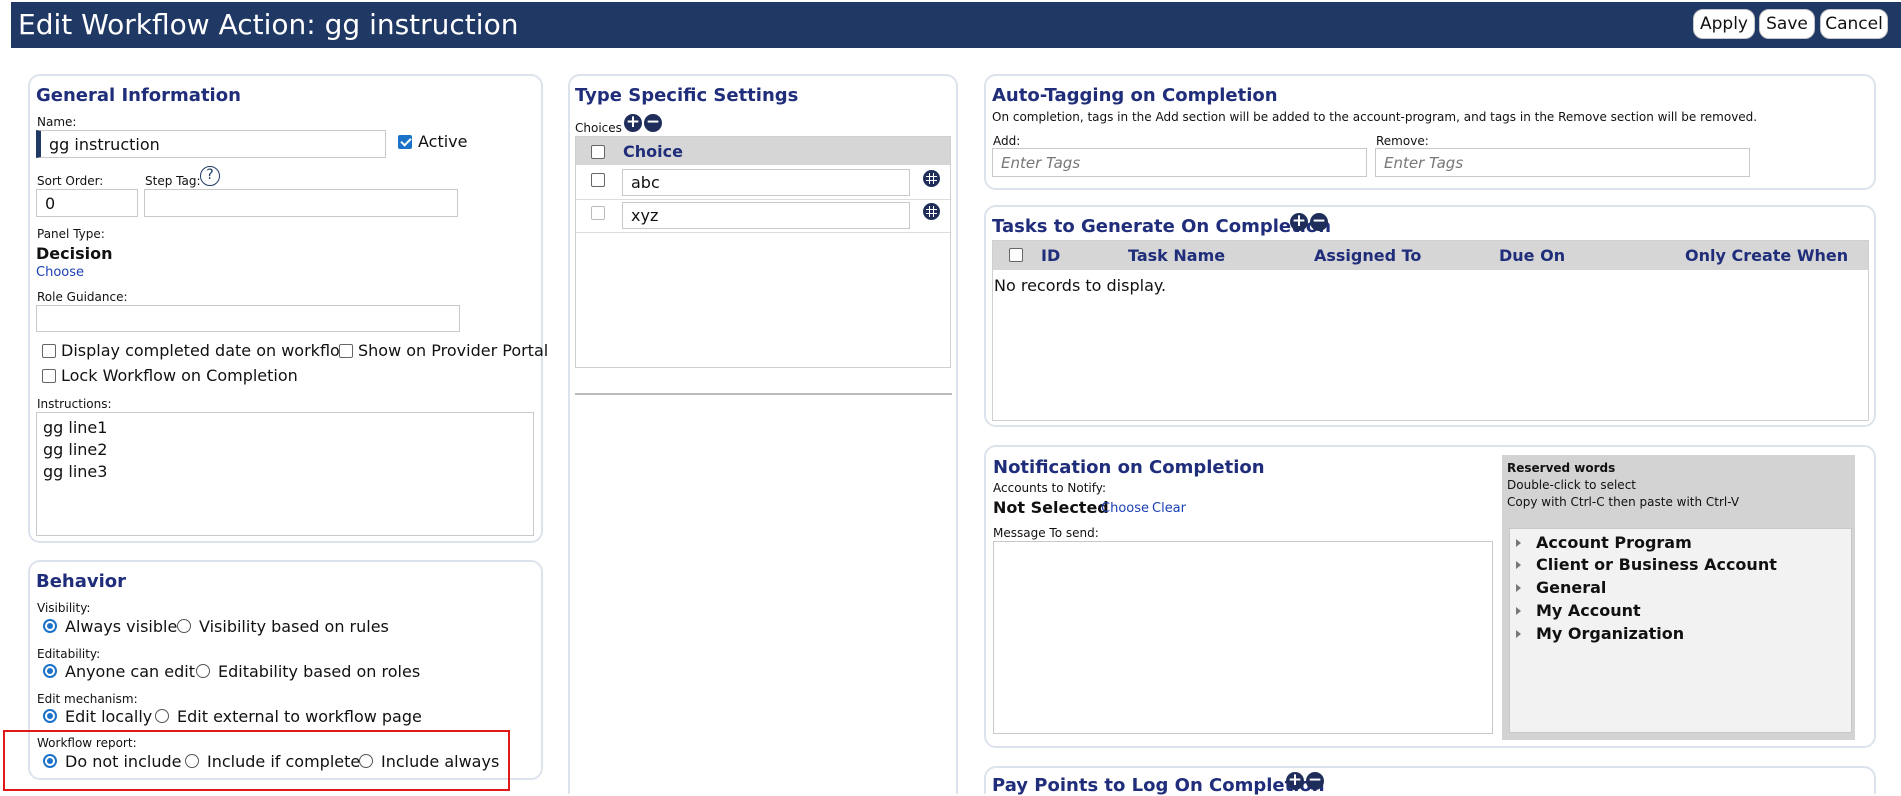 Image resolution: width=1901 pixels, height=796 pixels. Describe the element at coordinates (1787, 24) in the screenshot. I see `save-button: Save` at that location.